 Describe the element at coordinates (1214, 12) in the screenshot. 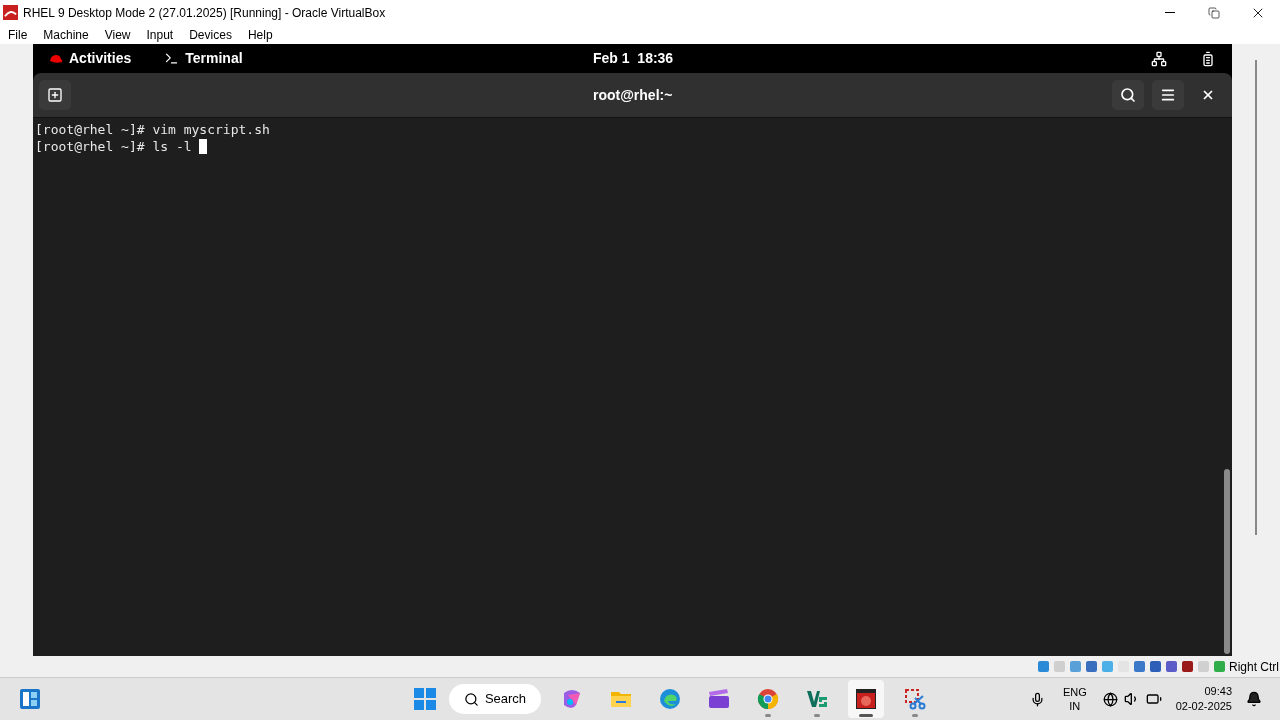

I see `restore-icon` at that location.